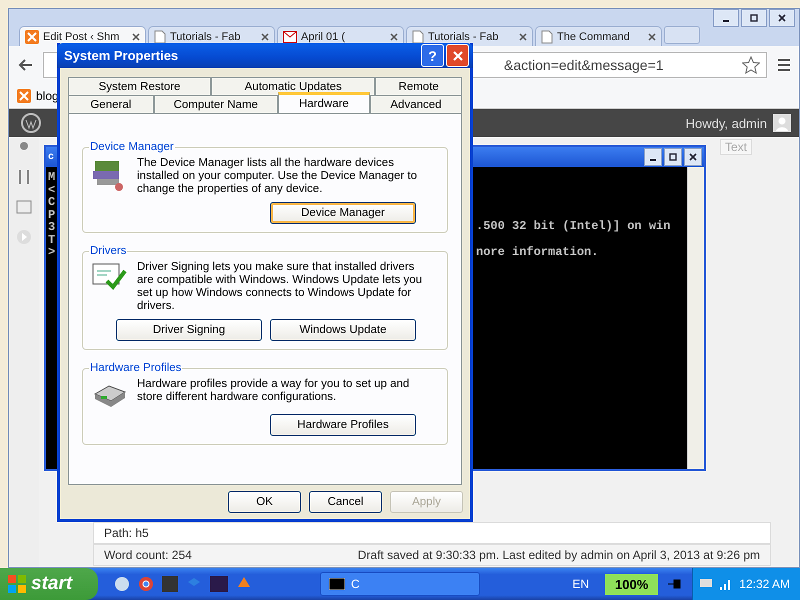 The width and height of the screenshot is (800, 600). What do you see at coordinates (418, 86) in the screenshot?
I see `dialog-tab: Remote` at bounding box center [418, 86].